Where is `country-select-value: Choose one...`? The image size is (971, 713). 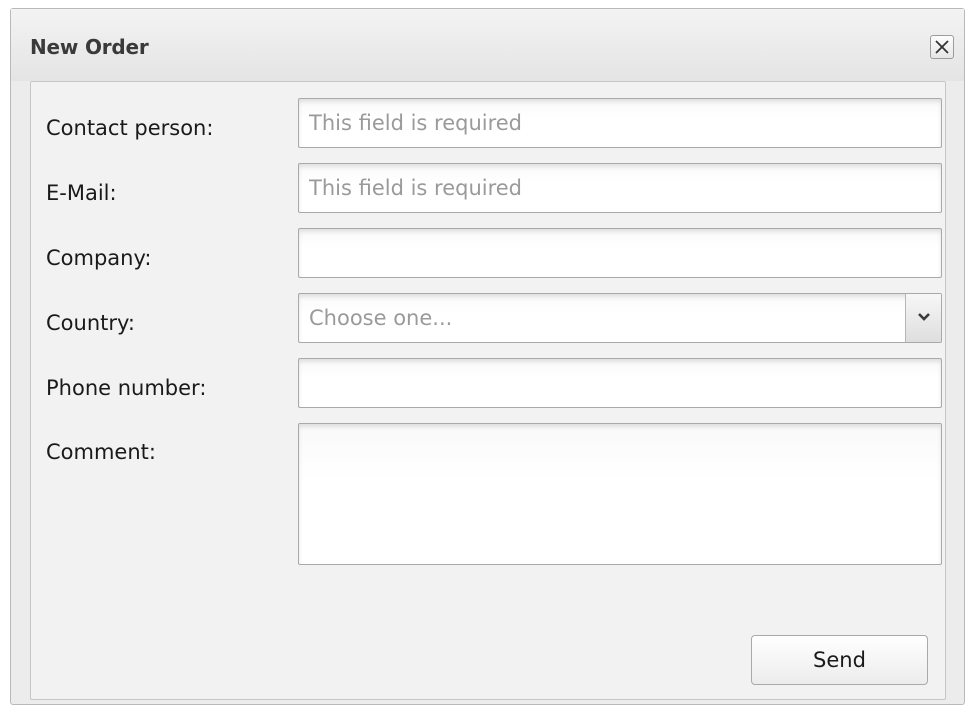
country-select-value: Choose one... is located at coordinates (381, 318).